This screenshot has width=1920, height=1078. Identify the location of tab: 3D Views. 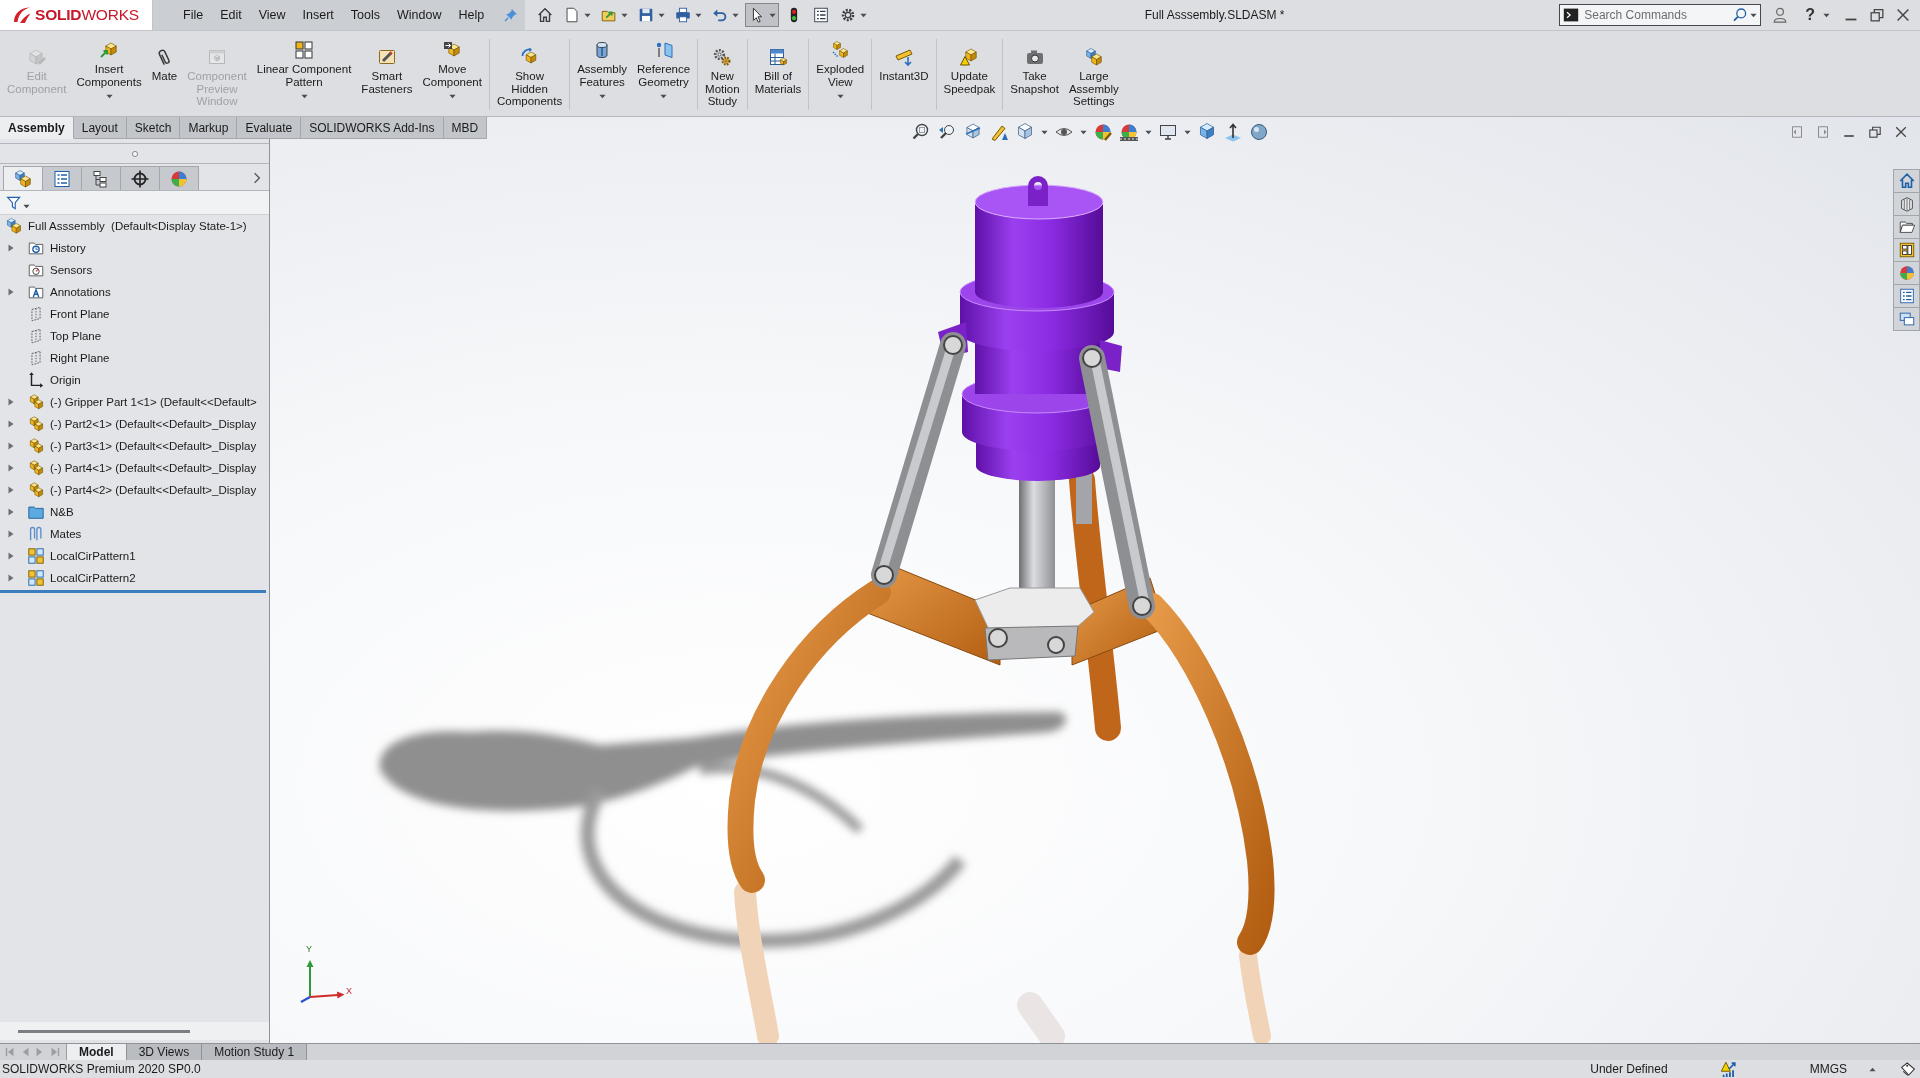
(164, 1052).